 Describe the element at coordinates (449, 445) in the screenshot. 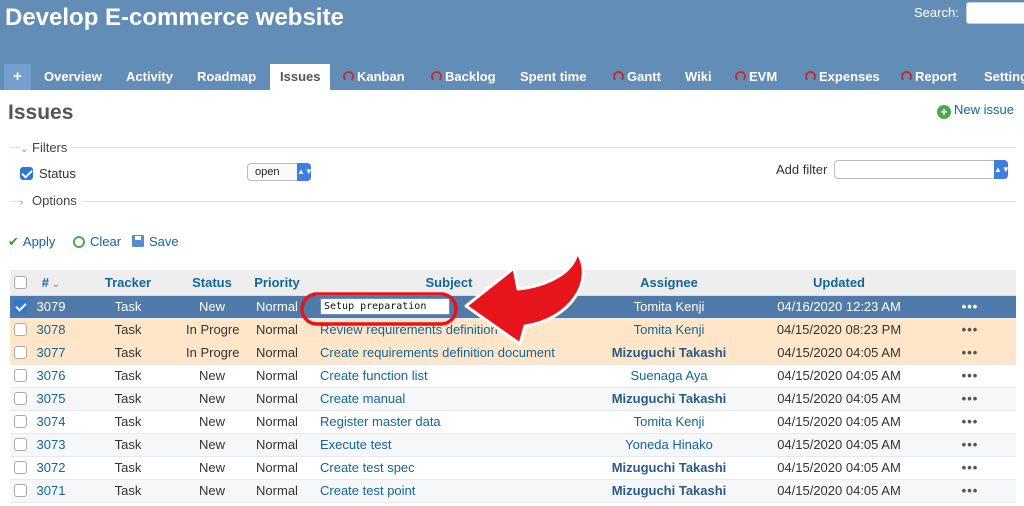

I see `subject-link: Execute test` at that location.